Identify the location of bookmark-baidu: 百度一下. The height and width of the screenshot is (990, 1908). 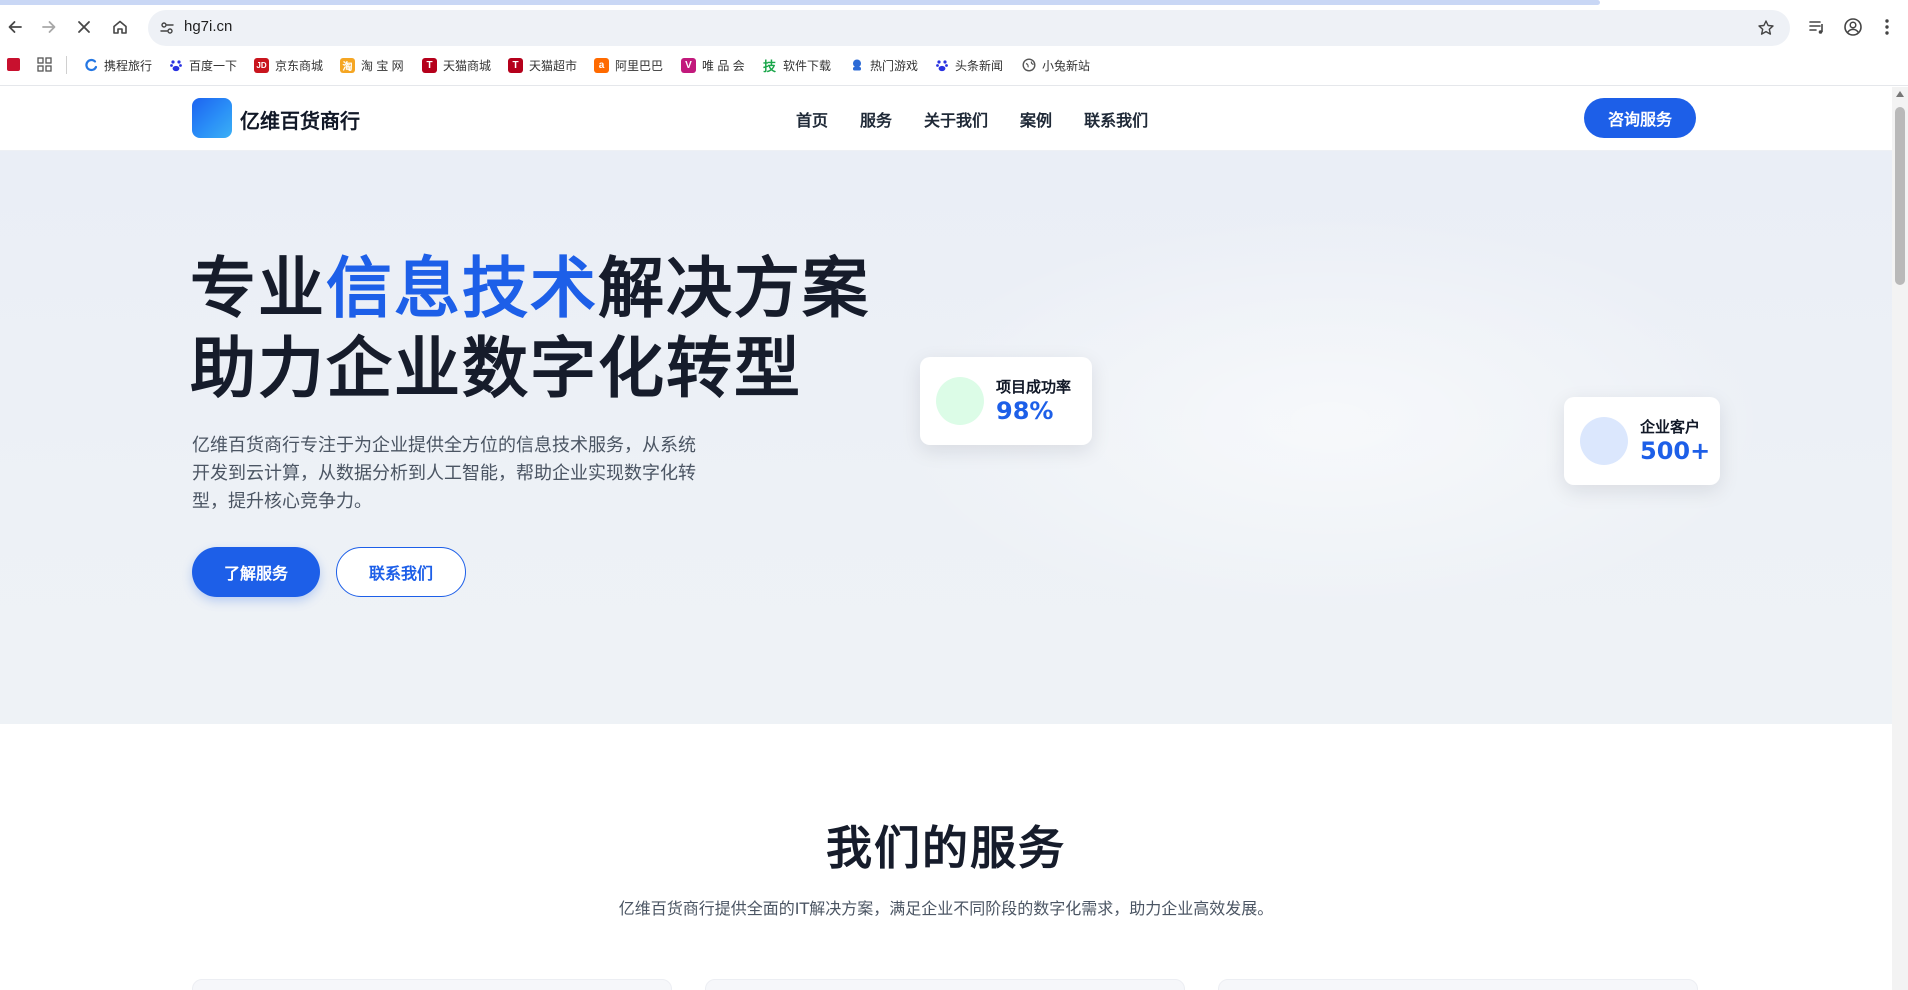
(202, 65).